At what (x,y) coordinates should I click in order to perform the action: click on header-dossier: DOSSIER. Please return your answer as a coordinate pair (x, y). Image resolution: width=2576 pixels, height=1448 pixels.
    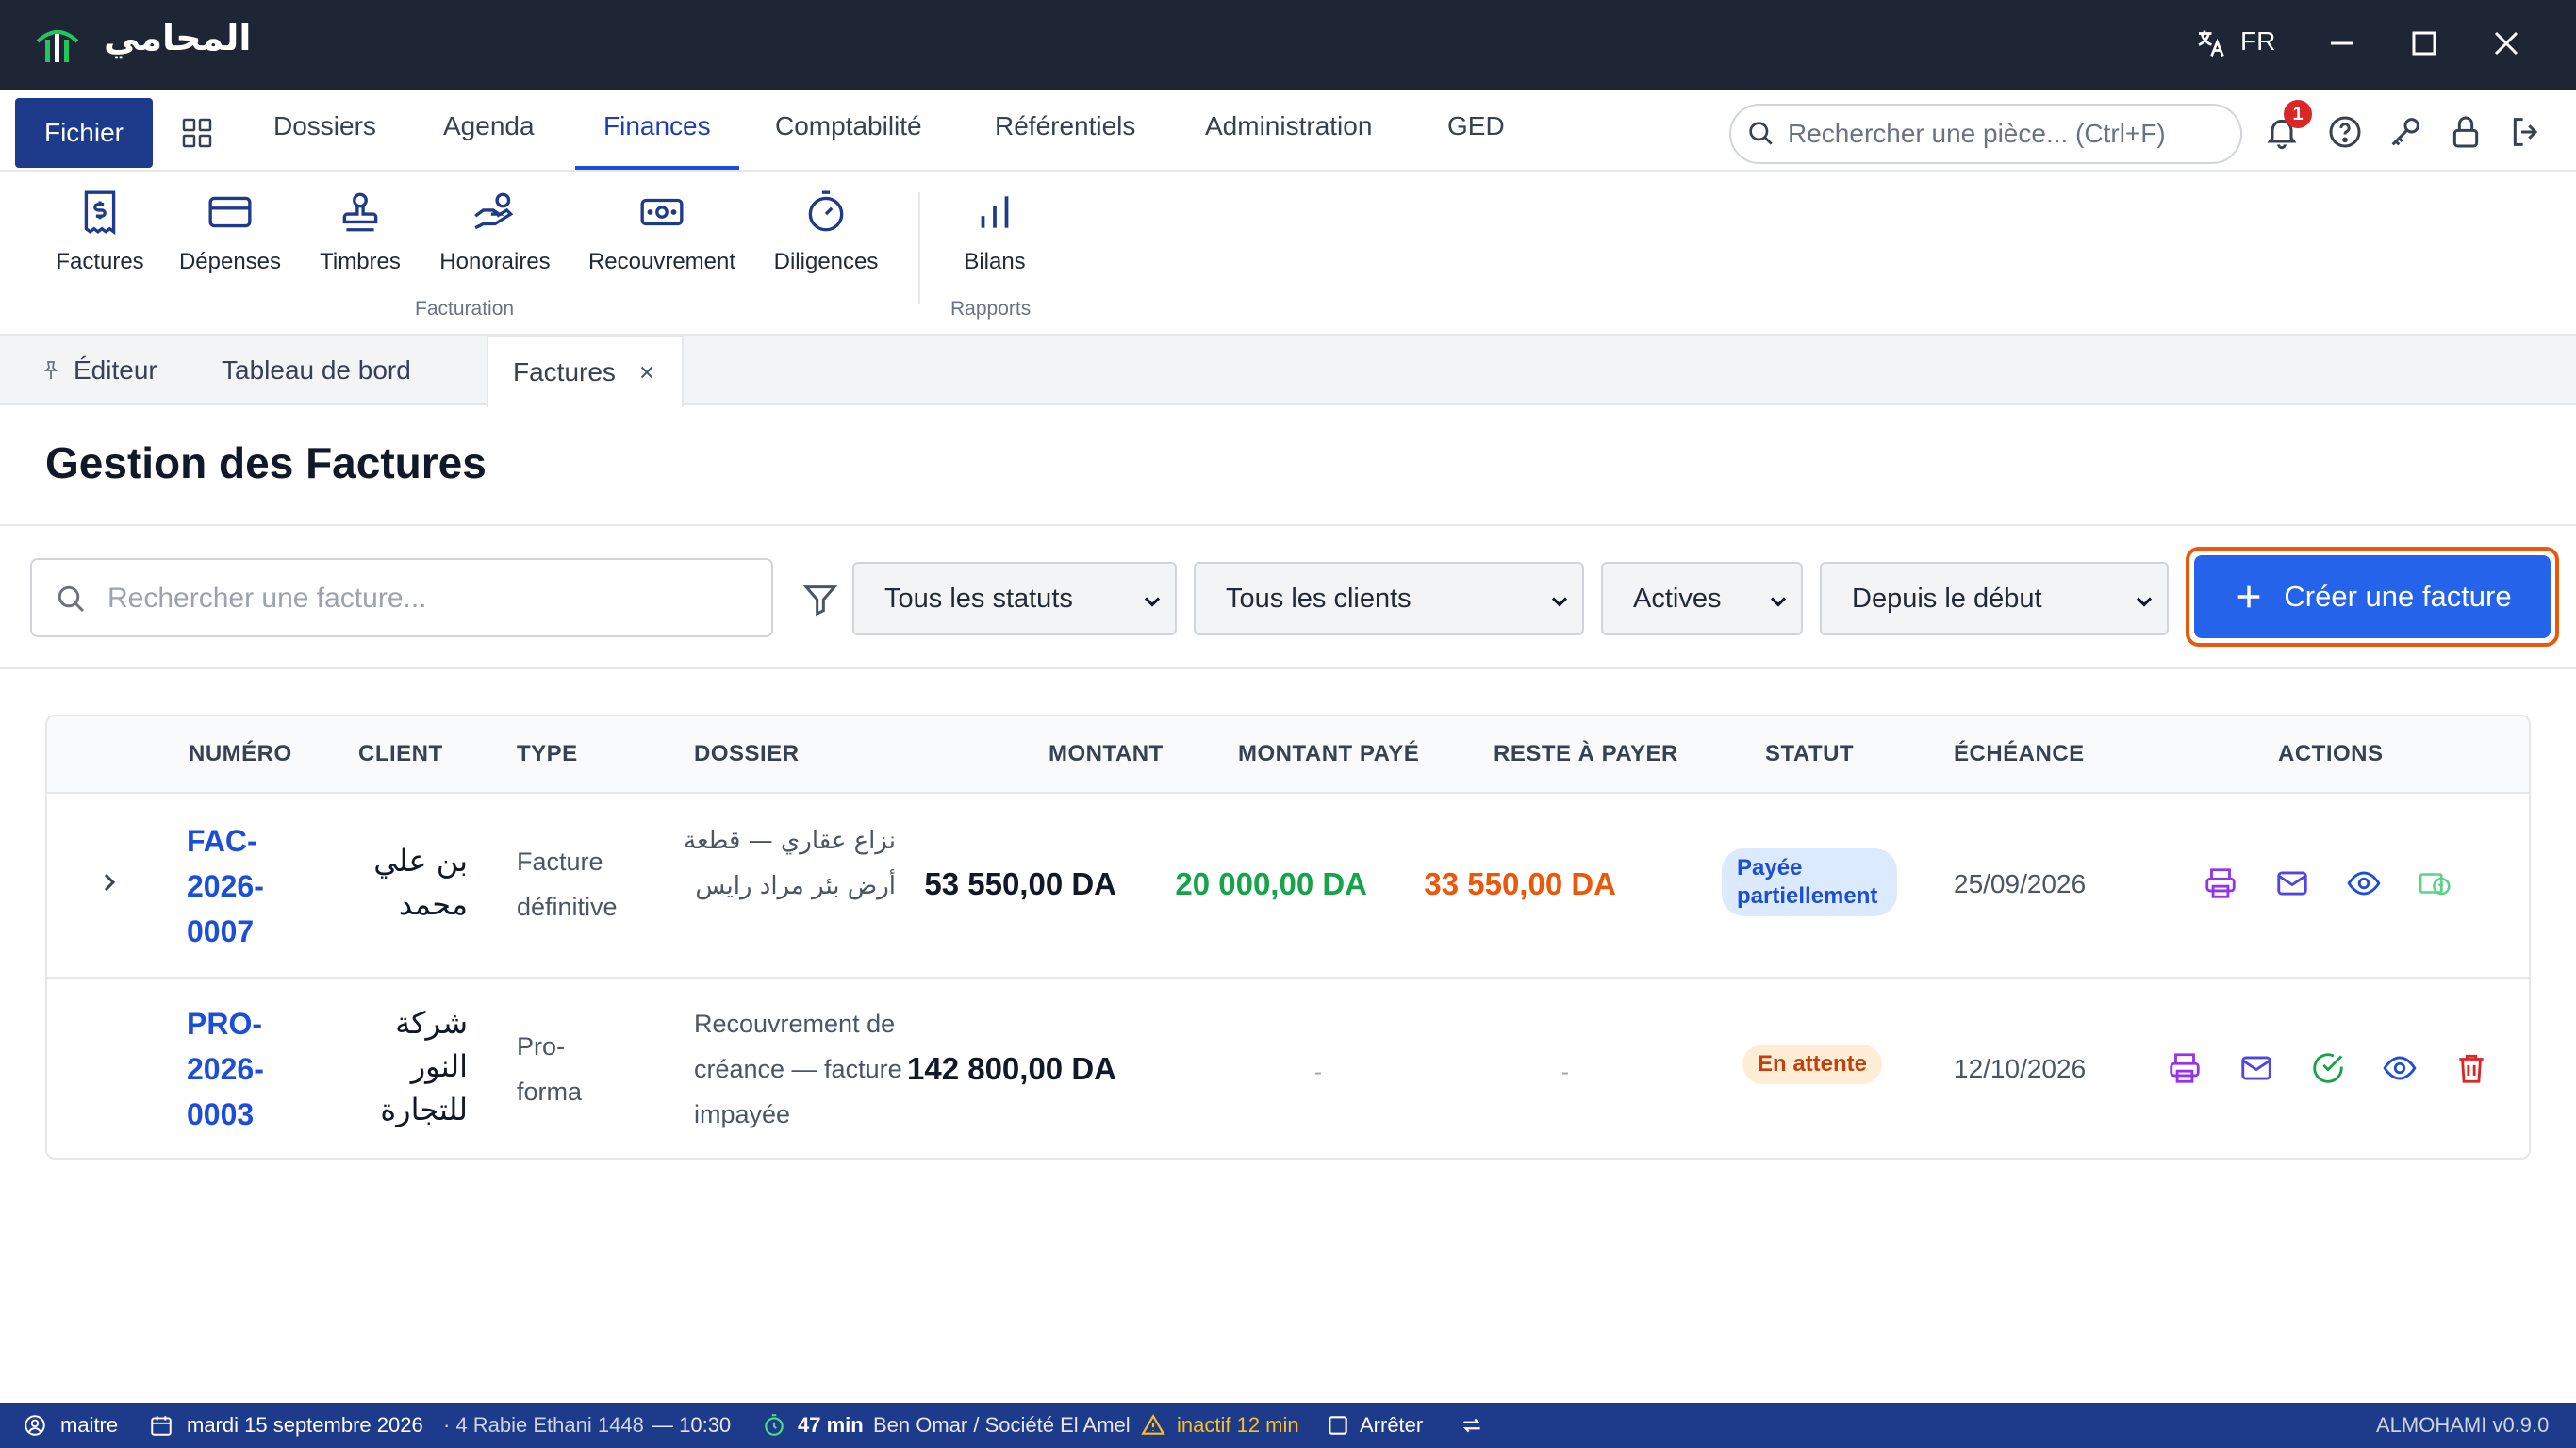
    Looking at the image, I should click on (747, 754).